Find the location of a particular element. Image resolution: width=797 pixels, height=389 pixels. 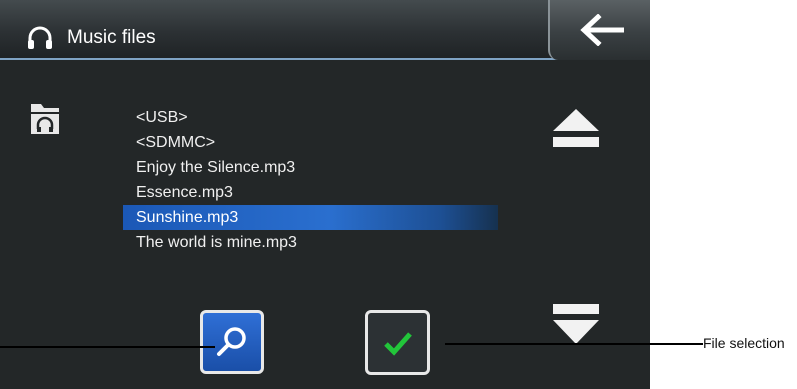

music-folder-icon is located at coordinates (45, 119).